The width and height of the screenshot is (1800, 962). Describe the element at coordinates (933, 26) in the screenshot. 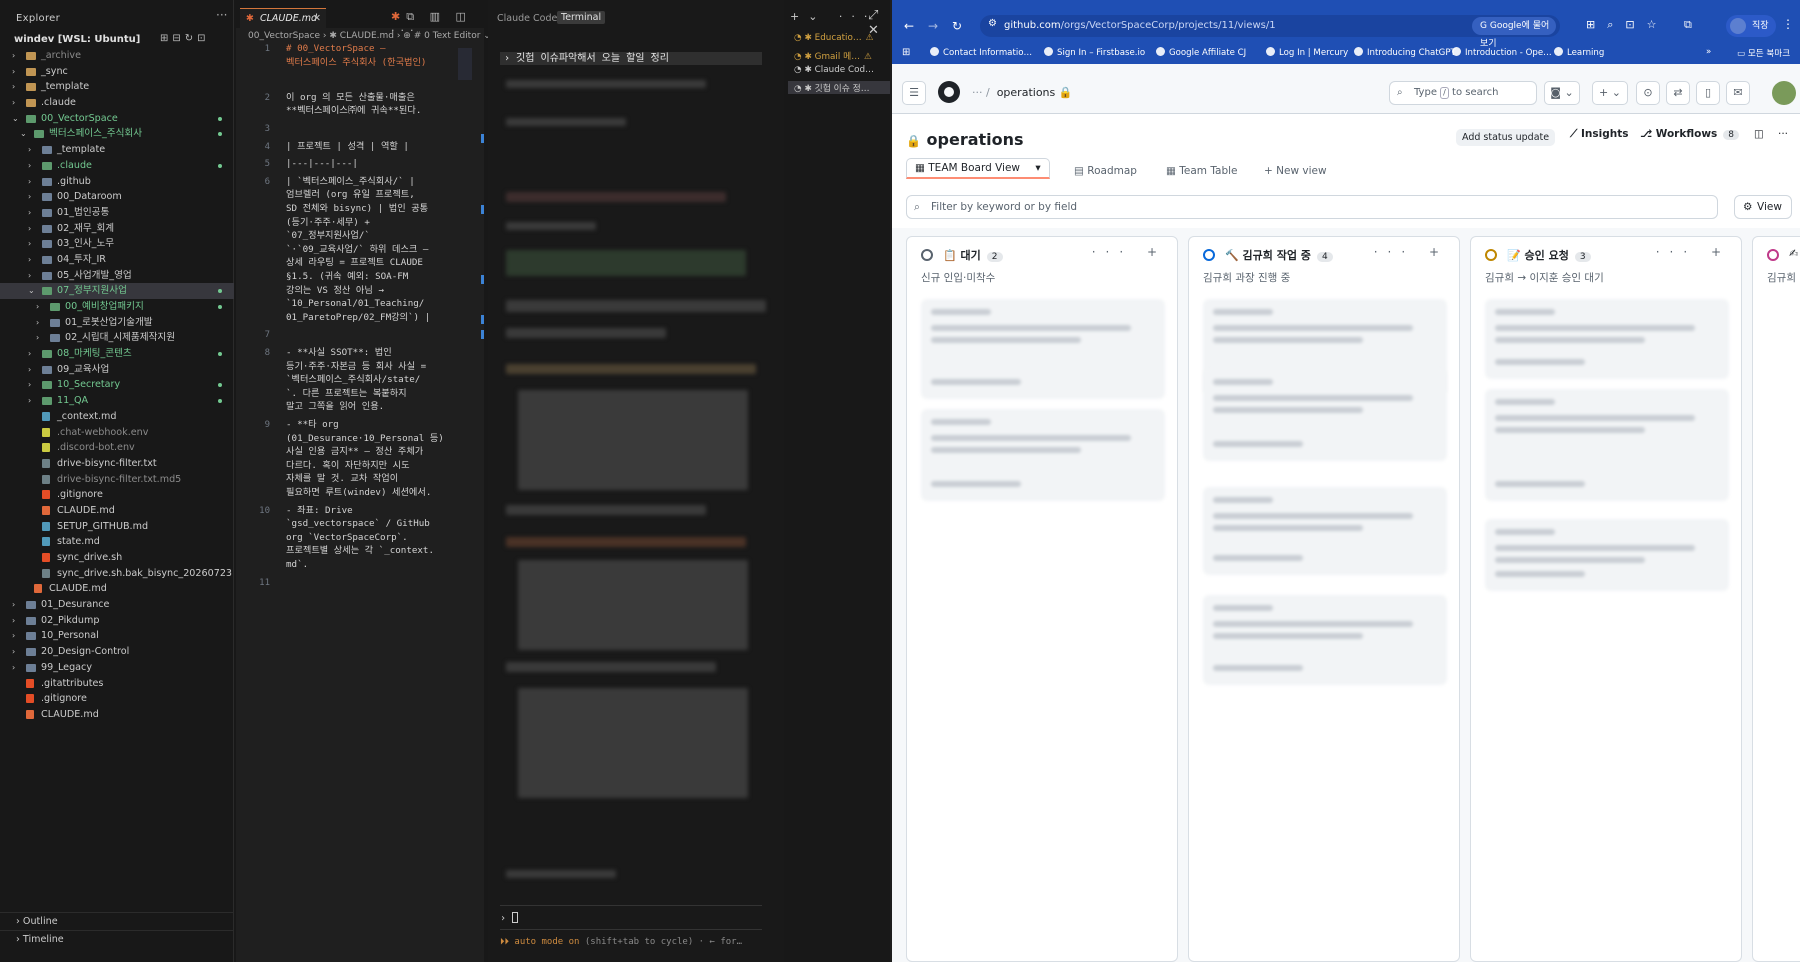

I see `forward-icon: →` at that location.